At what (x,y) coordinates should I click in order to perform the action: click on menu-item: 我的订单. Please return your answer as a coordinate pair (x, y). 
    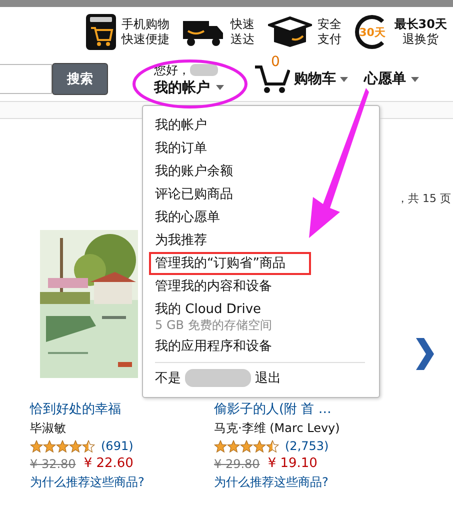
    Looking at the image, I should click on (260, 148).